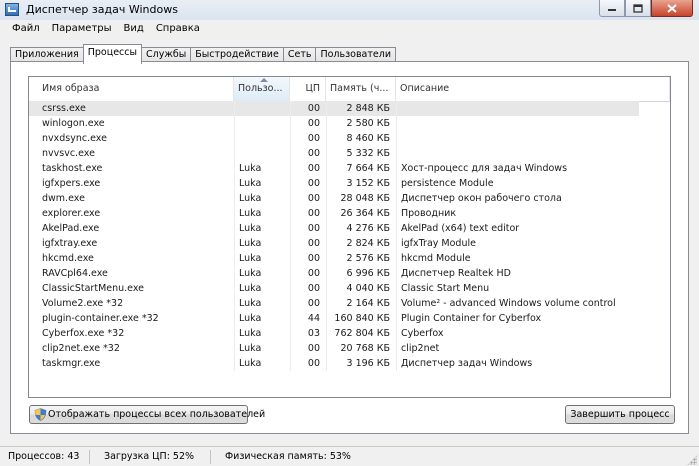 This screenshot has height=466, width=699. Describe the element at coordinates (533, 89) in the screenshot. I see `column-description: Описание` at that location.